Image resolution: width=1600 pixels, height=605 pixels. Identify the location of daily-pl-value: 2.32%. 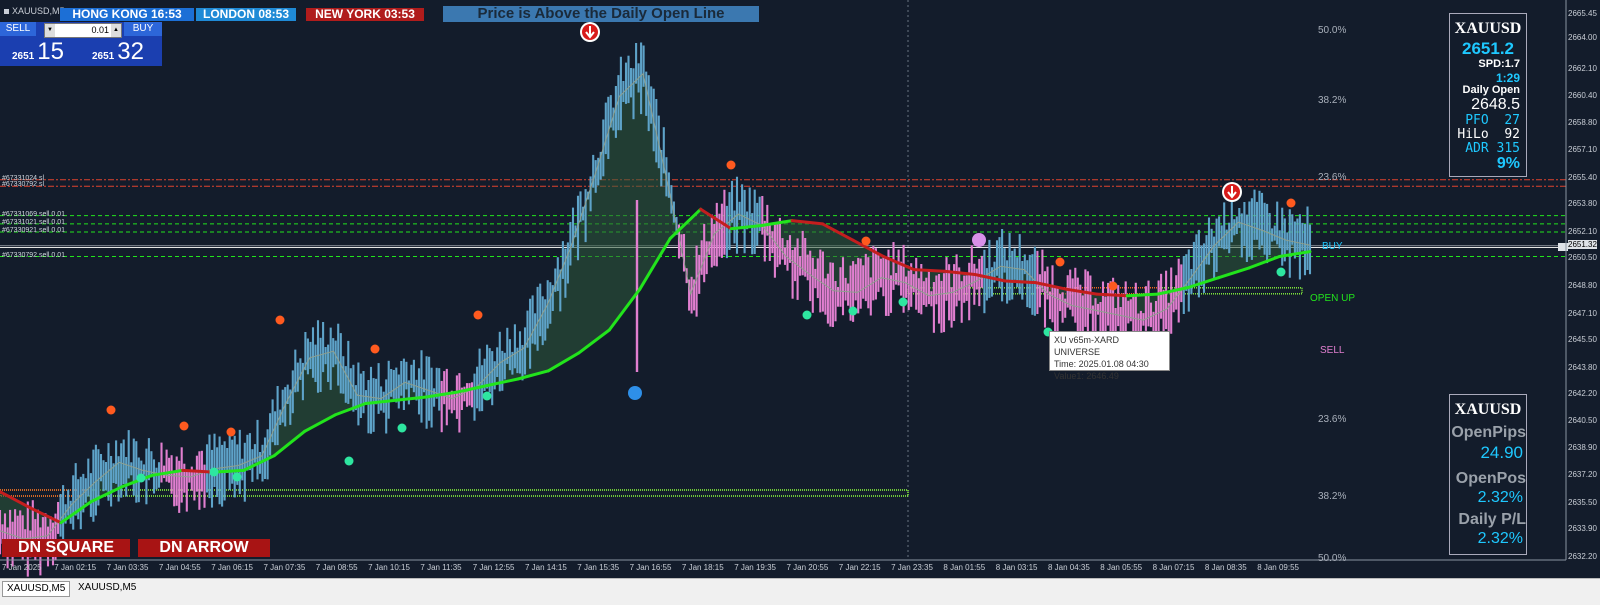
(1500, 538).